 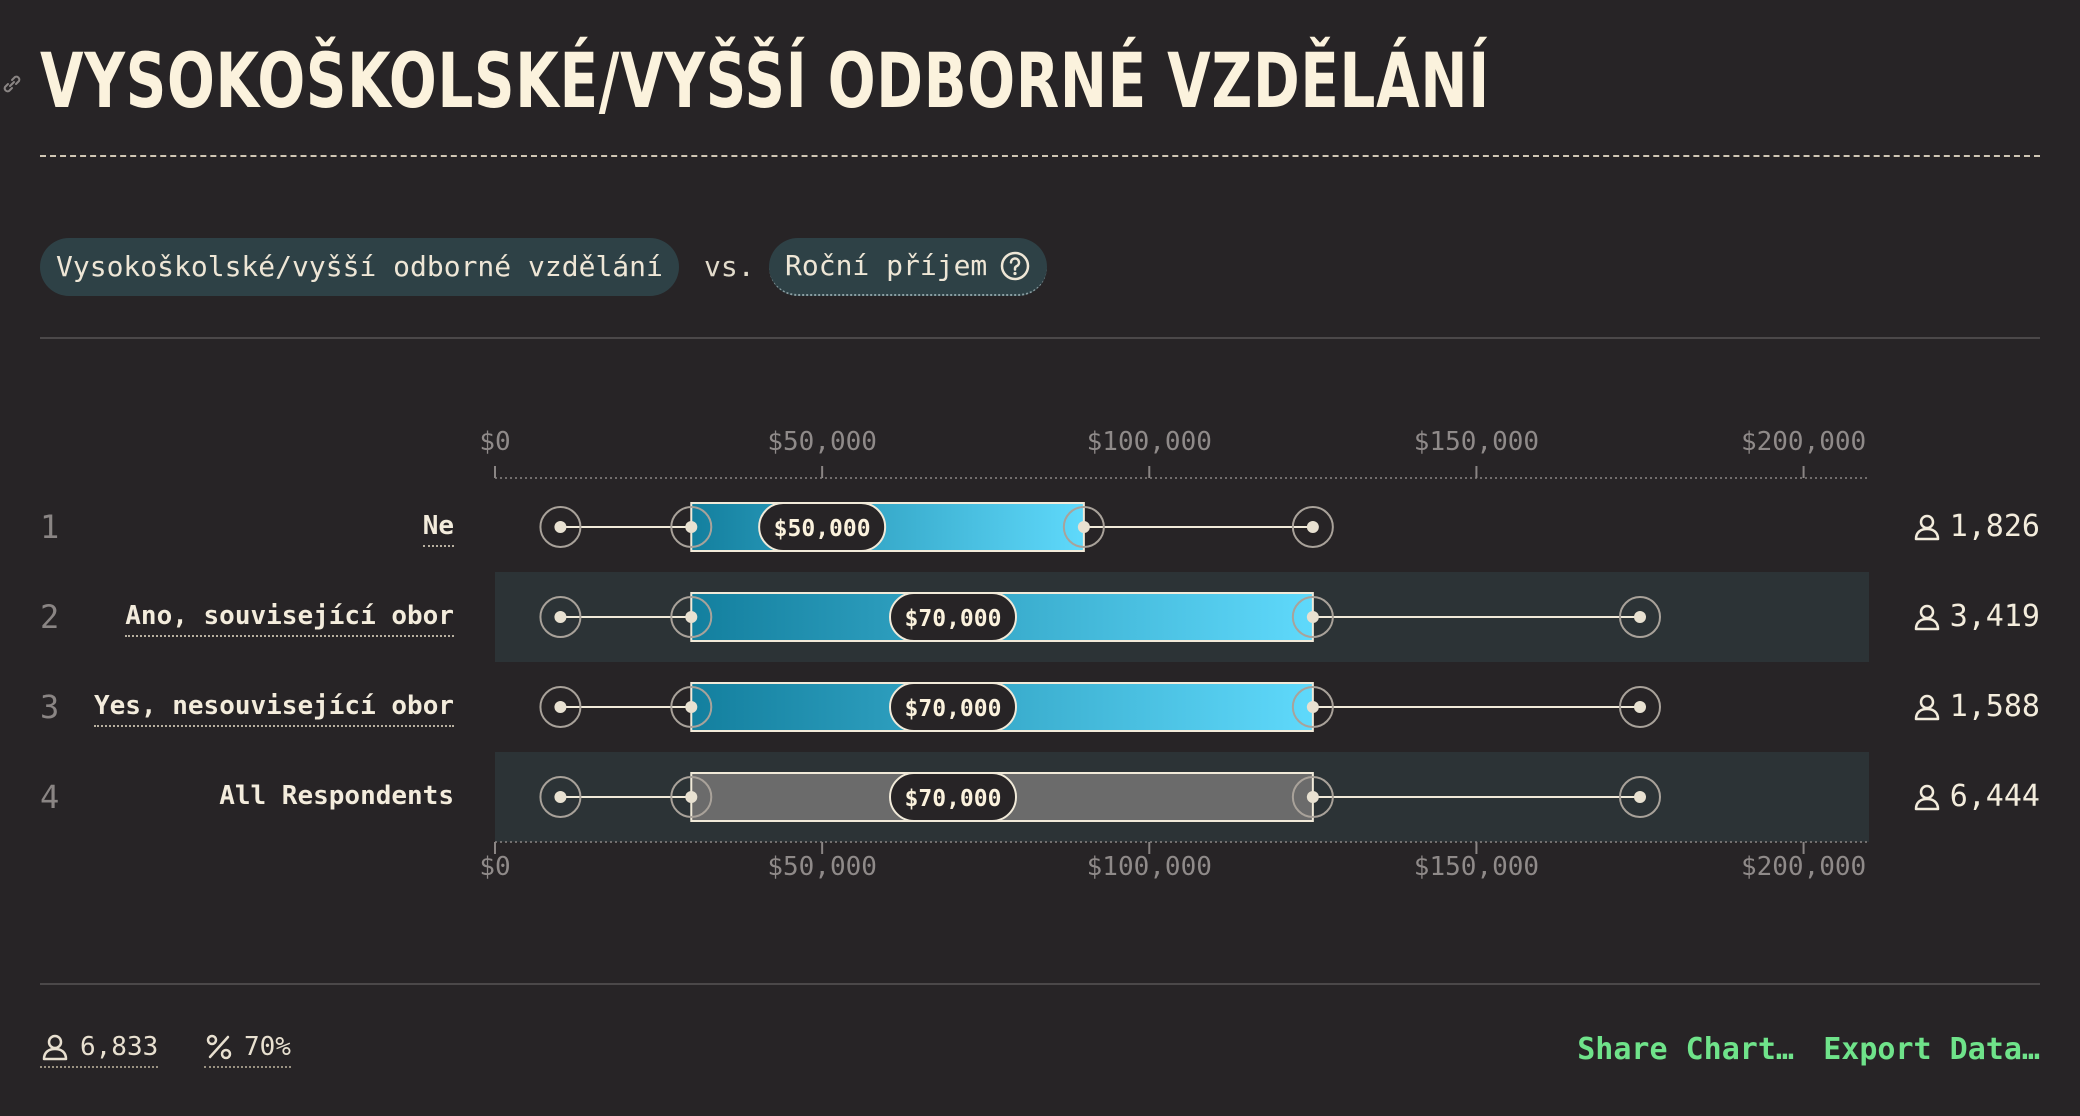 I want to click on respondents-count: 6,833, so click(x=119, y=1047).